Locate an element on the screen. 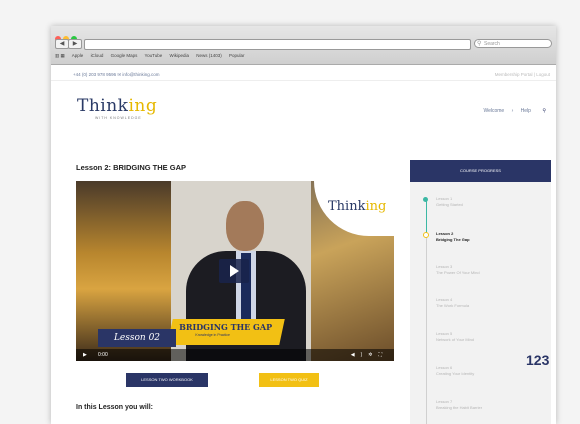 This screenshot has height=424, width=580. contact-info: +44 (0) 203 978 9596 ✉ info@thinking.com is located at coordinates (116, 75).